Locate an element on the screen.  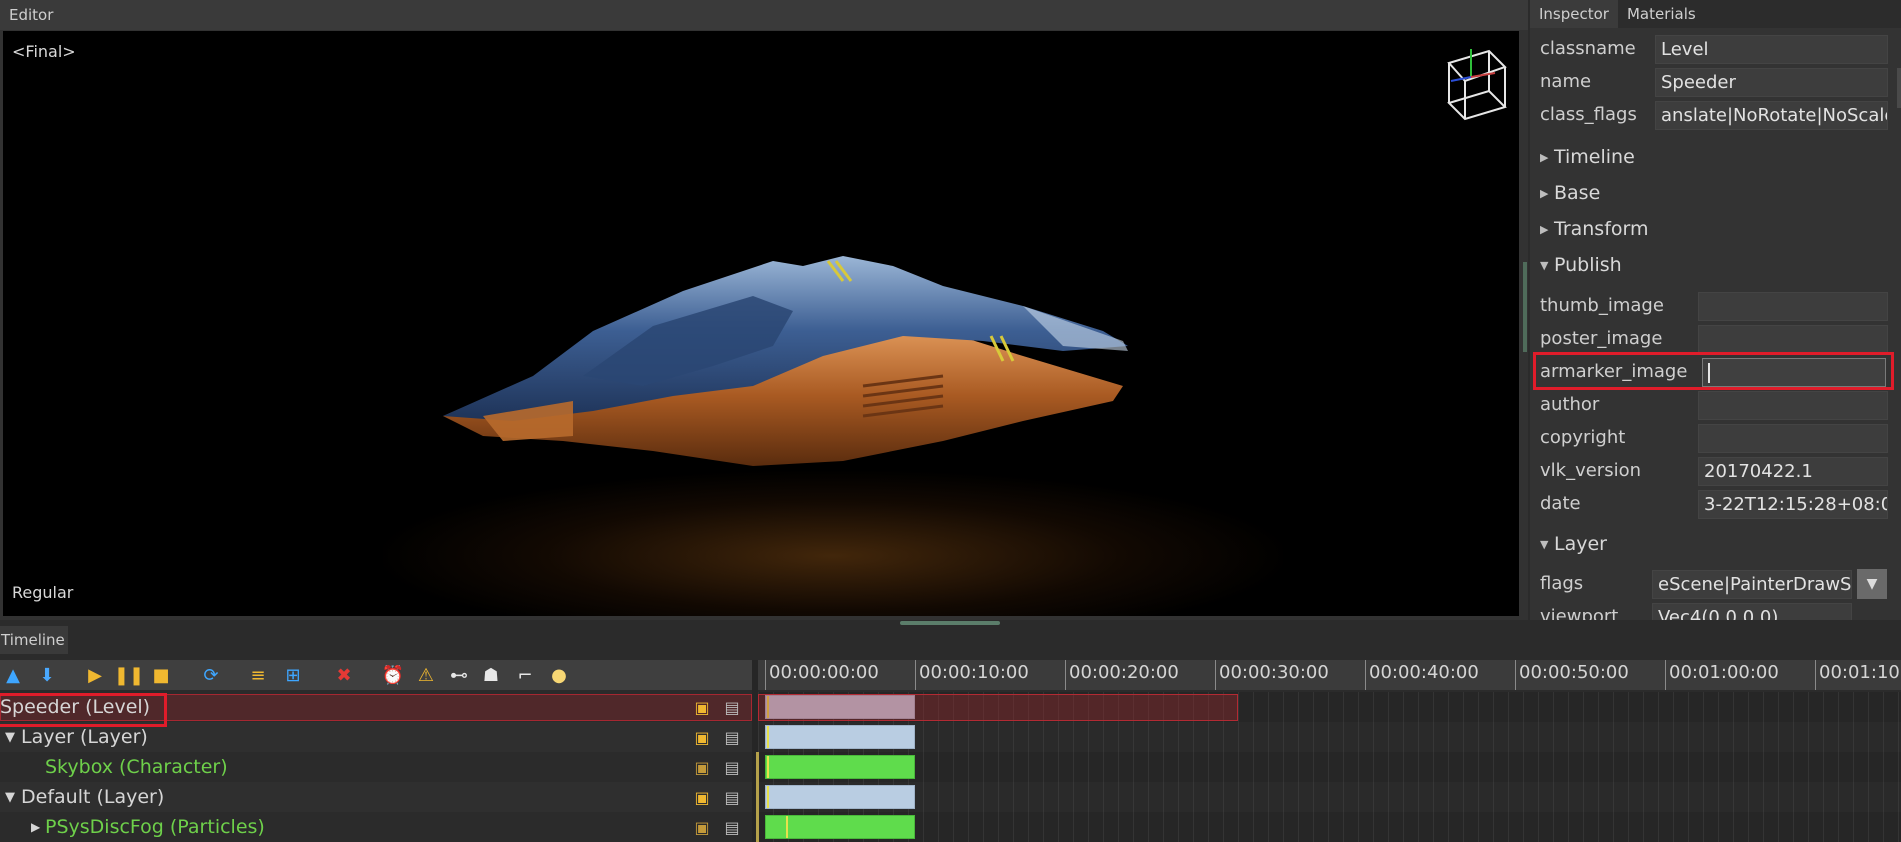
viewport-shading-label: Regular is located at coordinates (42, 592).